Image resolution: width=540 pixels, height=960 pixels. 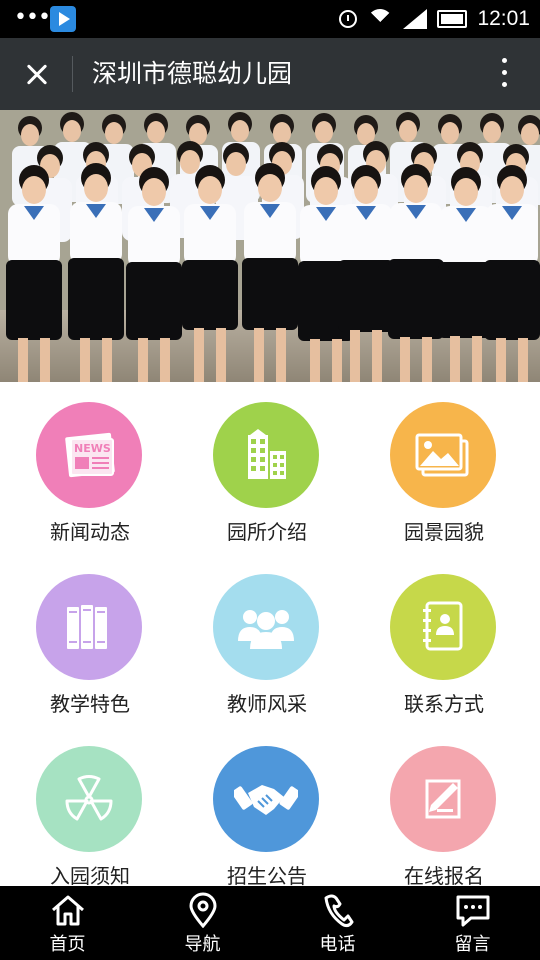 I want to click on battery-icon, so click(x=452, y=19).